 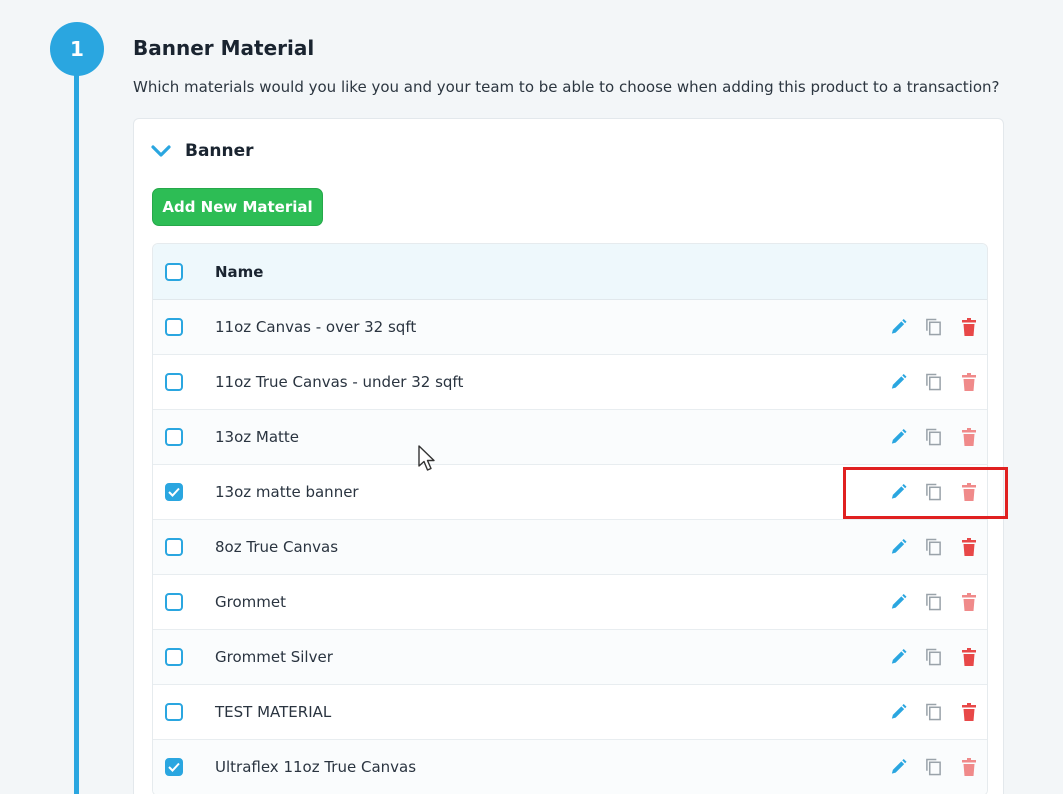 What do you see at coordinates (239, 272) in the screenshot?
I see `column-header-name: Name` at bounding box center [239, 272].